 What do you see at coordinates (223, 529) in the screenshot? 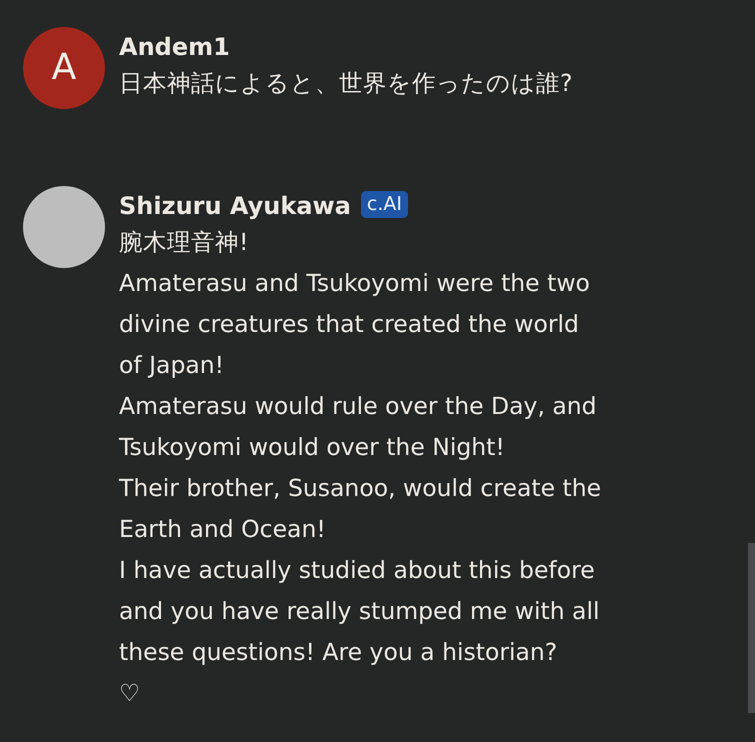
I see `message-text: Earth and Ocean!` at bounding box center [223, 529].